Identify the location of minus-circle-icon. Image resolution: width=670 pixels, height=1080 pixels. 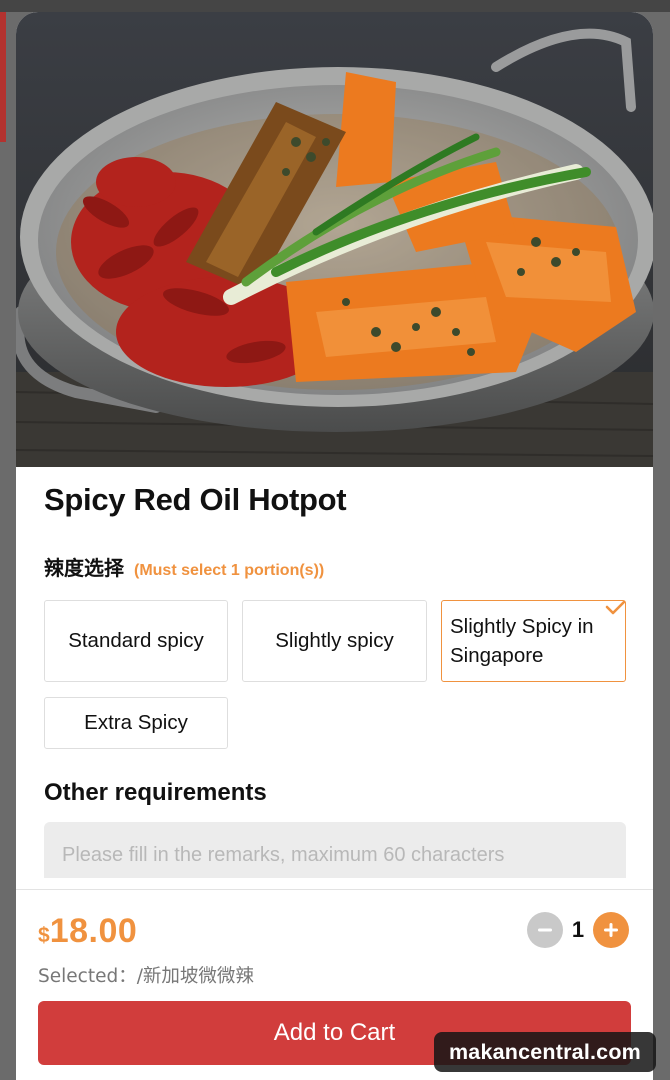
(545, 930).